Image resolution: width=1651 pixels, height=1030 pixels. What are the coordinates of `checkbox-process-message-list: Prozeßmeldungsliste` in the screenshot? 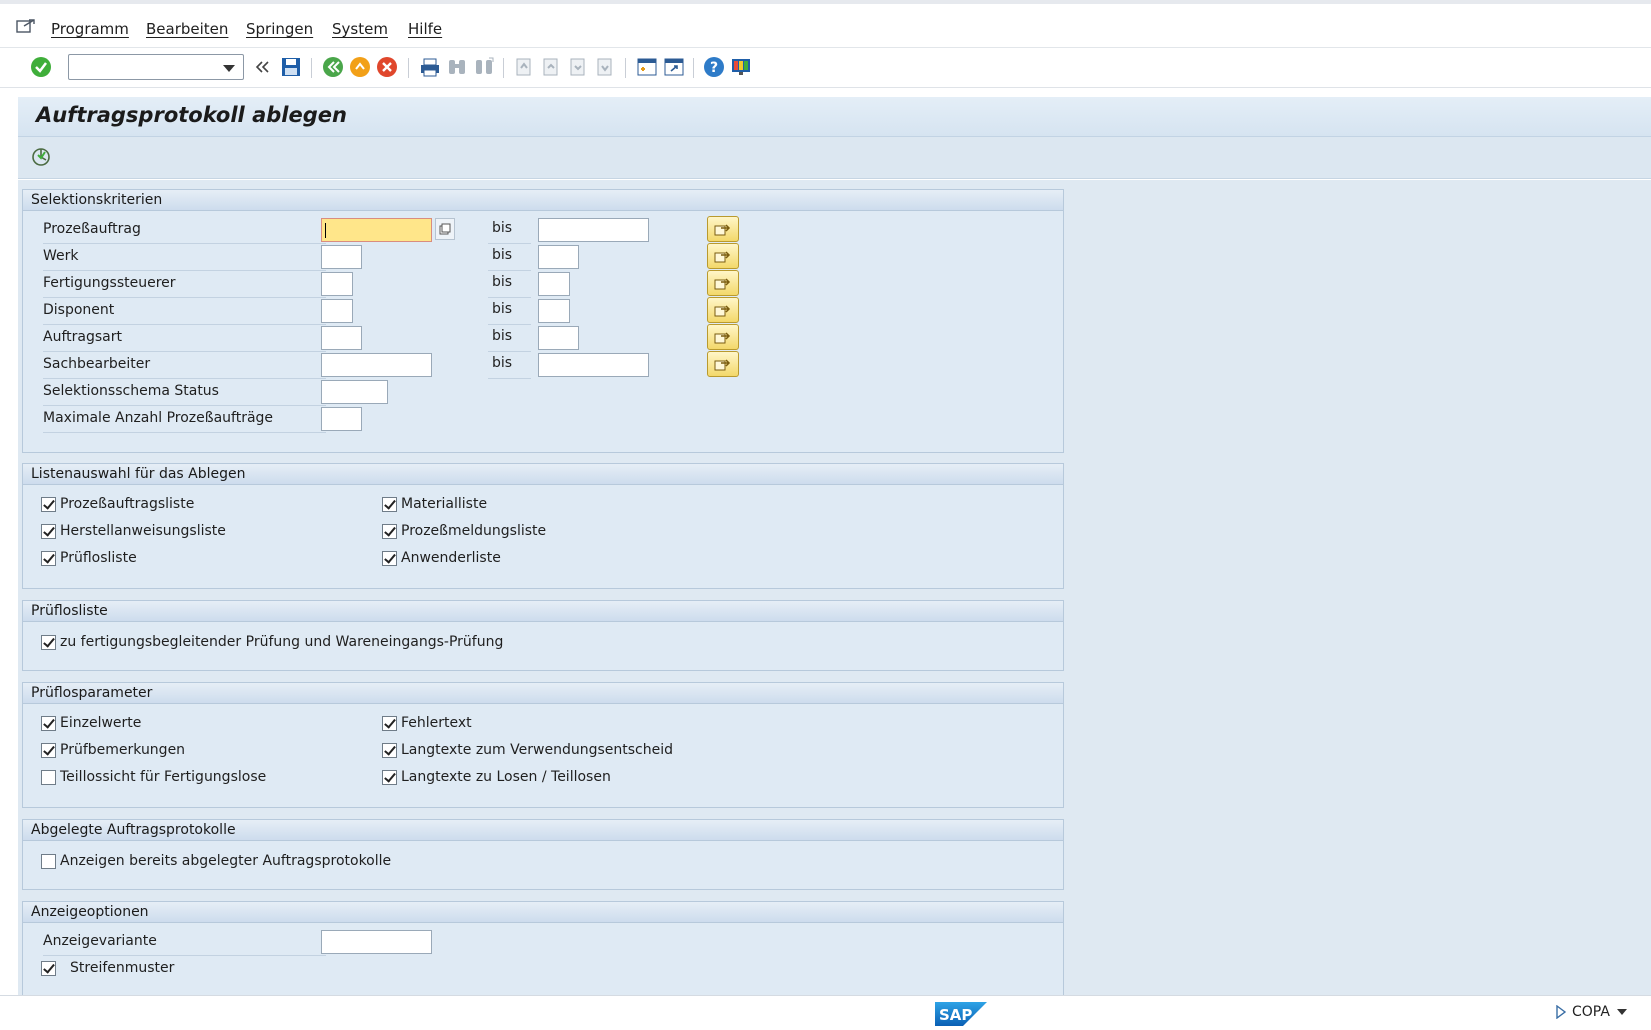 It's located at (464, 531).